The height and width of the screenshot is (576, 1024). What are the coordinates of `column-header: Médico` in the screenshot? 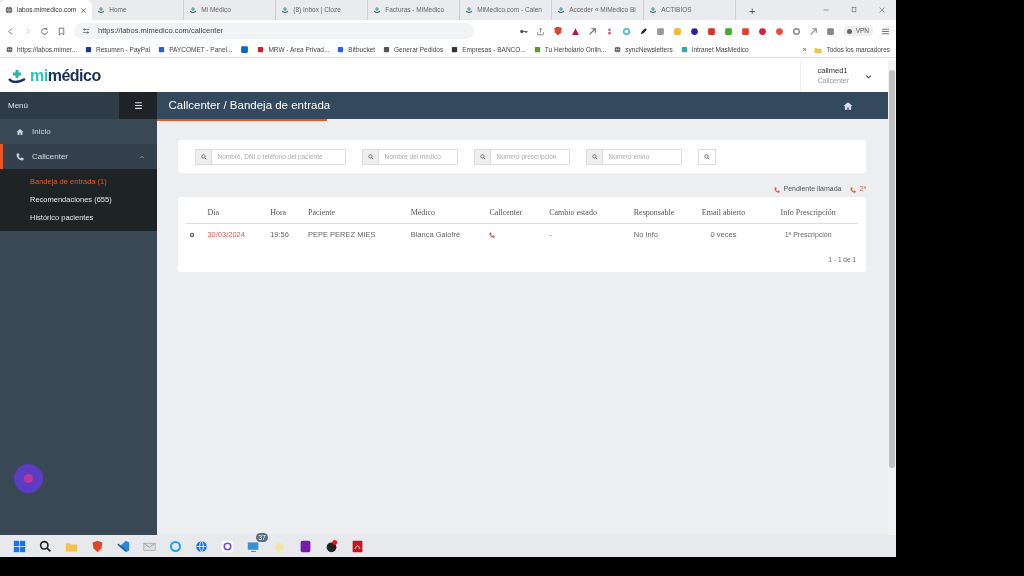 It's located at (447, 213).